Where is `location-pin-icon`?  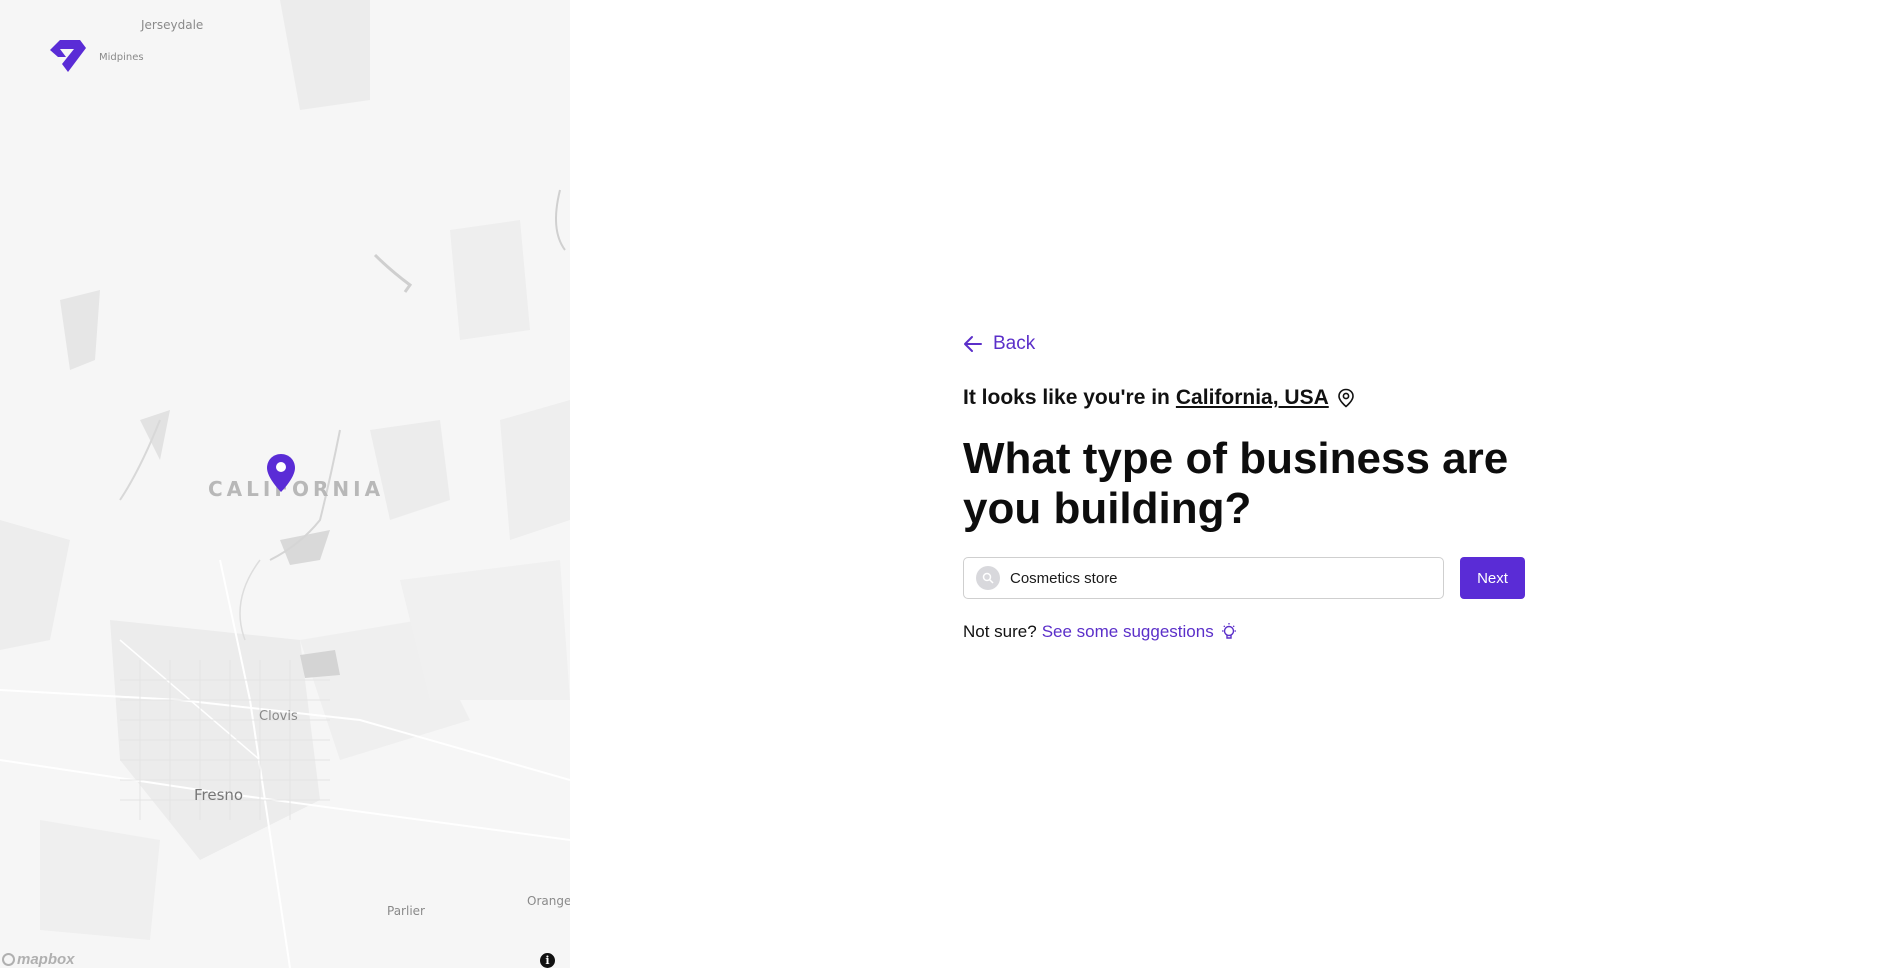 location-pin-icon is located at coordinates (281, 473).